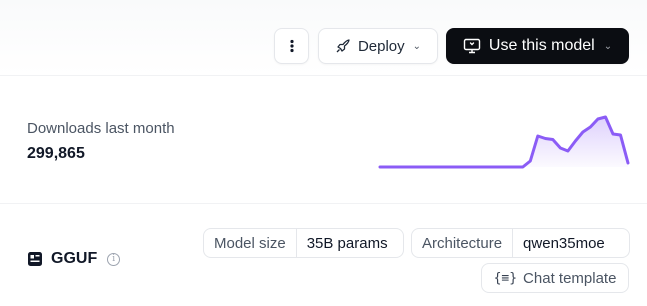  What do you see at coordinates (323, 203) in the screenshot?
I see `section-divider` at bounding box center [323, 203].